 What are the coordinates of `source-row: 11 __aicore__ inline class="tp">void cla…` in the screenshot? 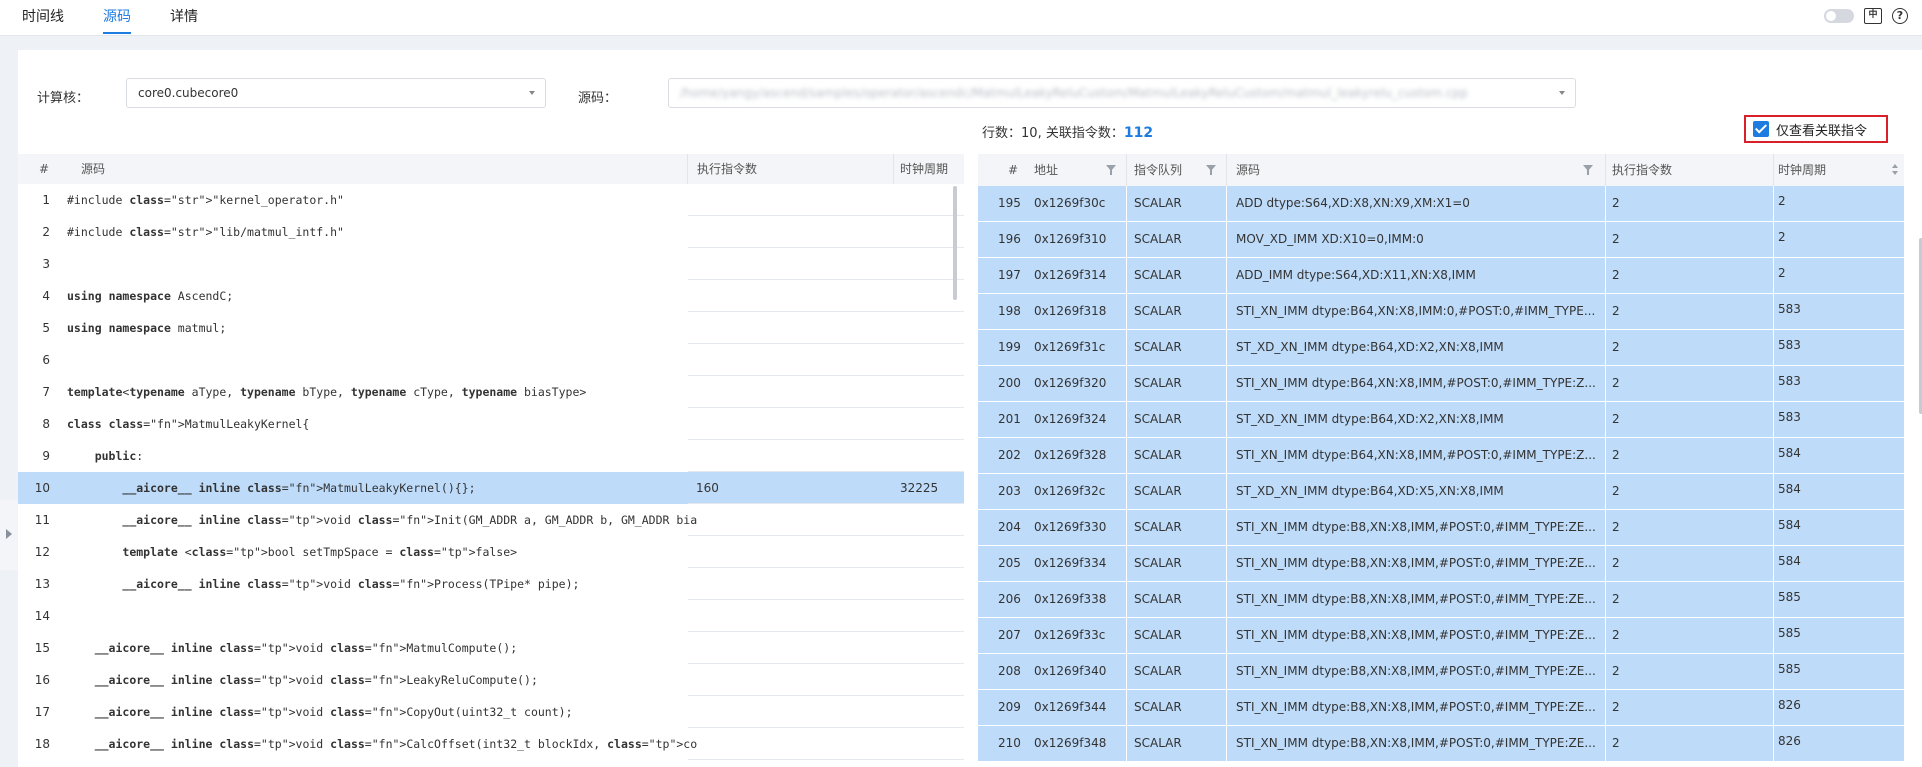 It's located at (491, 520).